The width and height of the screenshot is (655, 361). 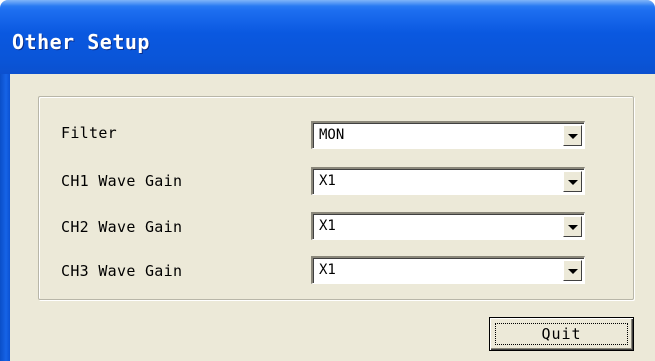 I want to click on ch1-dropdown-button, so click(x=572, y=181).